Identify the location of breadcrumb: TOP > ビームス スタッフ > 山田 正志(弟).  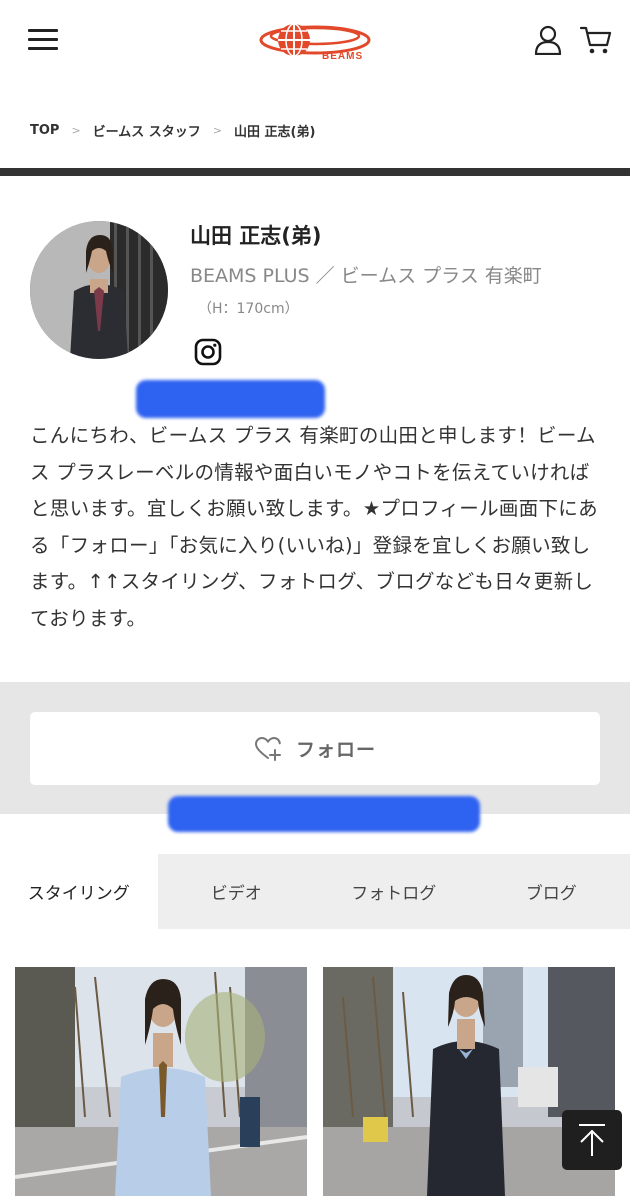
(172, 130).